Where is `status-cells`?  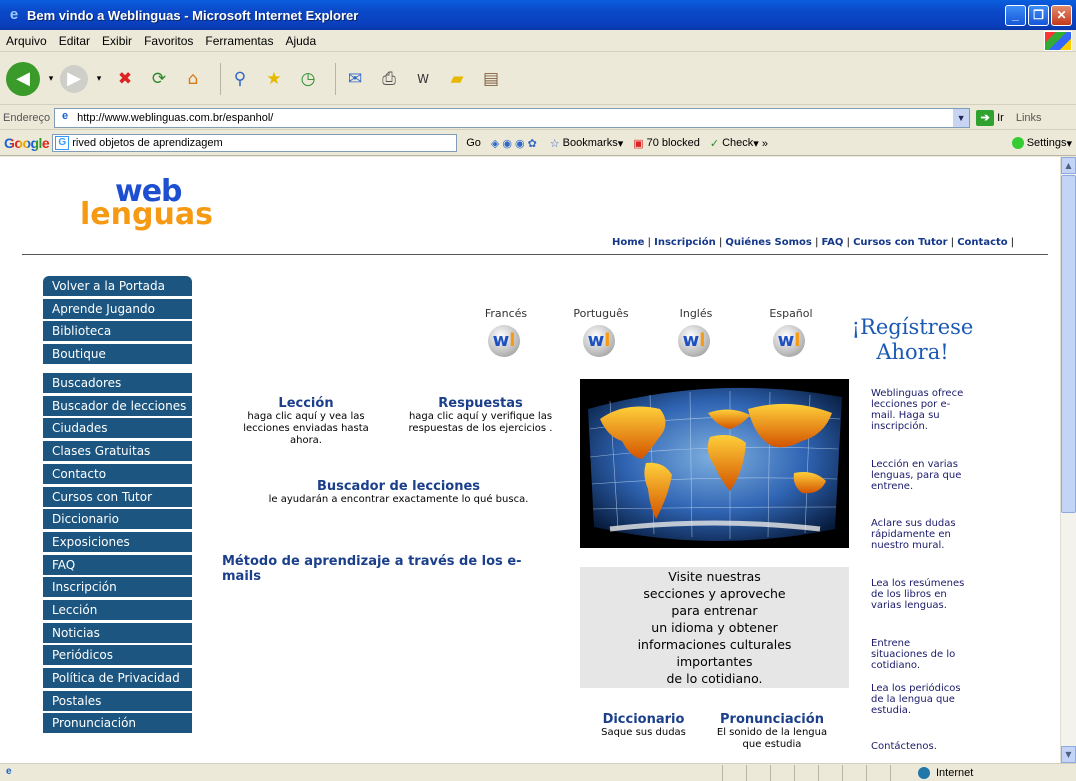
status-cells is located at coordinates (818, 772).